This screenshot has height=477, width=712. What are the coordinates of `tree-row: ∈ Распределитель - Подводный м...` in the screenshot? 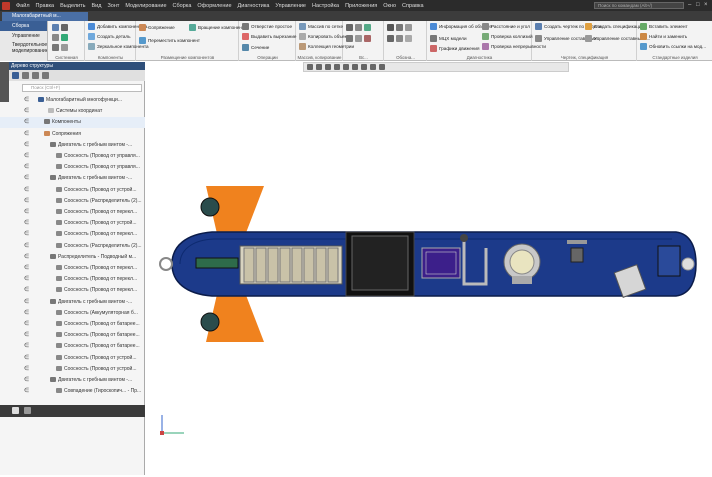 It's located at (72, 257).